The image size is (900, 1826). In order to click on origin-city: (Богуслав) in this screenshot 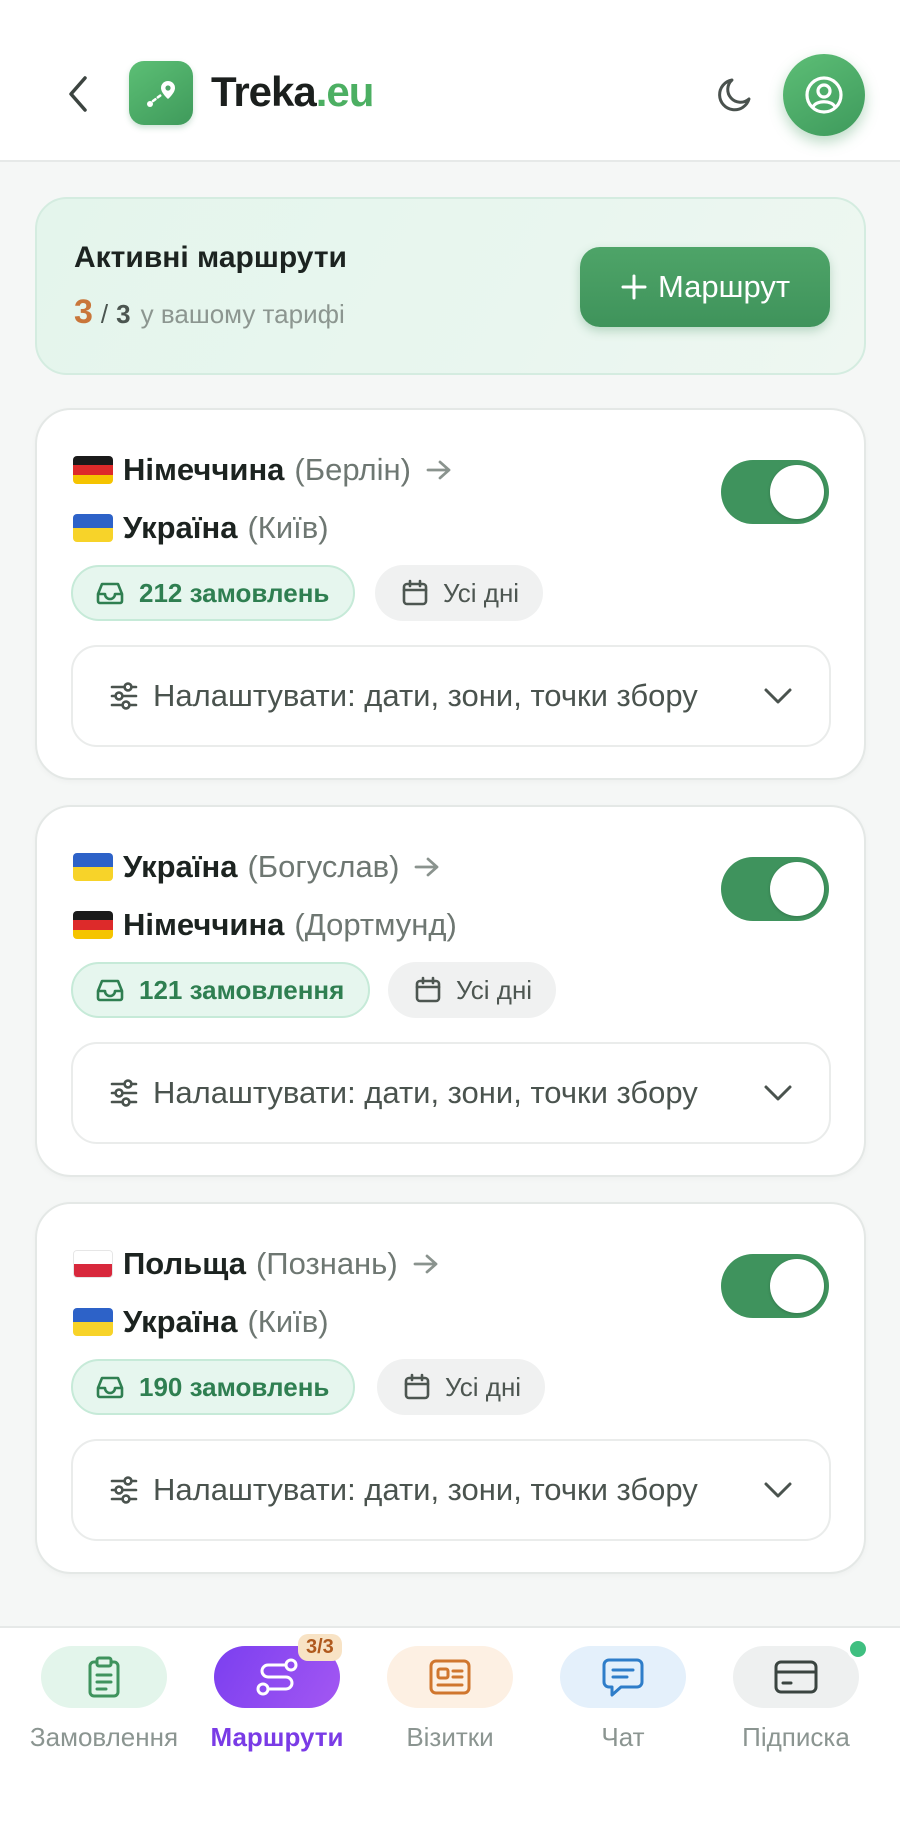, I will do `click(323, 866)`.